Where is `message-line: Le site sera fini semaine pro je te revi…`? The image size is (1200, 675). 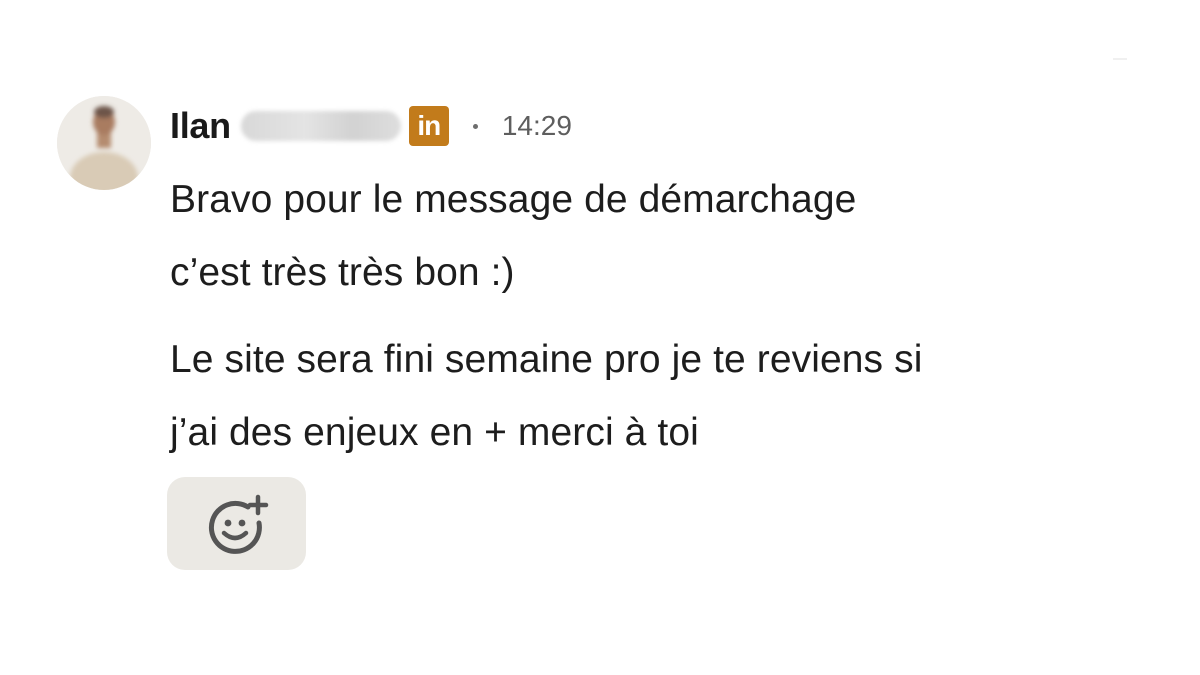
message-line: Le site sera fini semaine pro je te revi… is located at coordinates (546, 359).